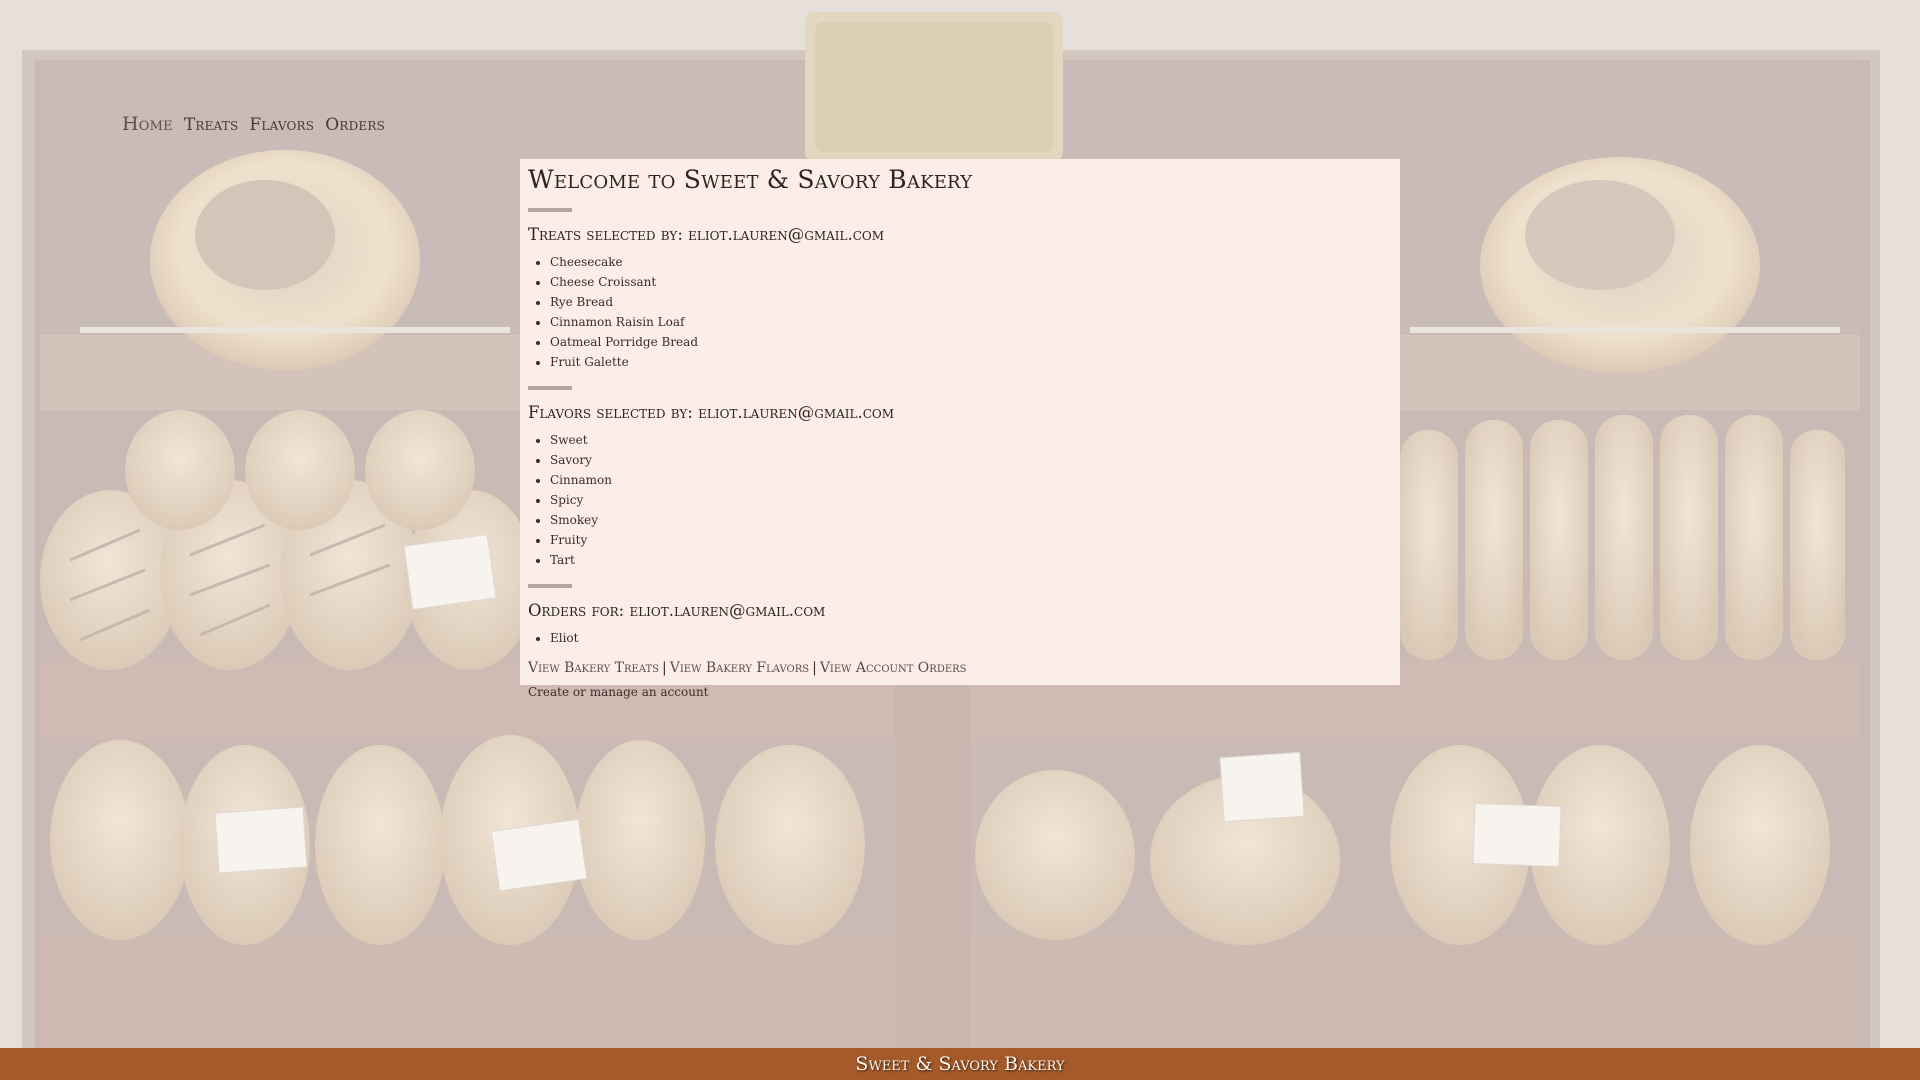 This screenshot has height=1080, width=1920. I want to click on orders-list: Eliot, so click(960, 638).